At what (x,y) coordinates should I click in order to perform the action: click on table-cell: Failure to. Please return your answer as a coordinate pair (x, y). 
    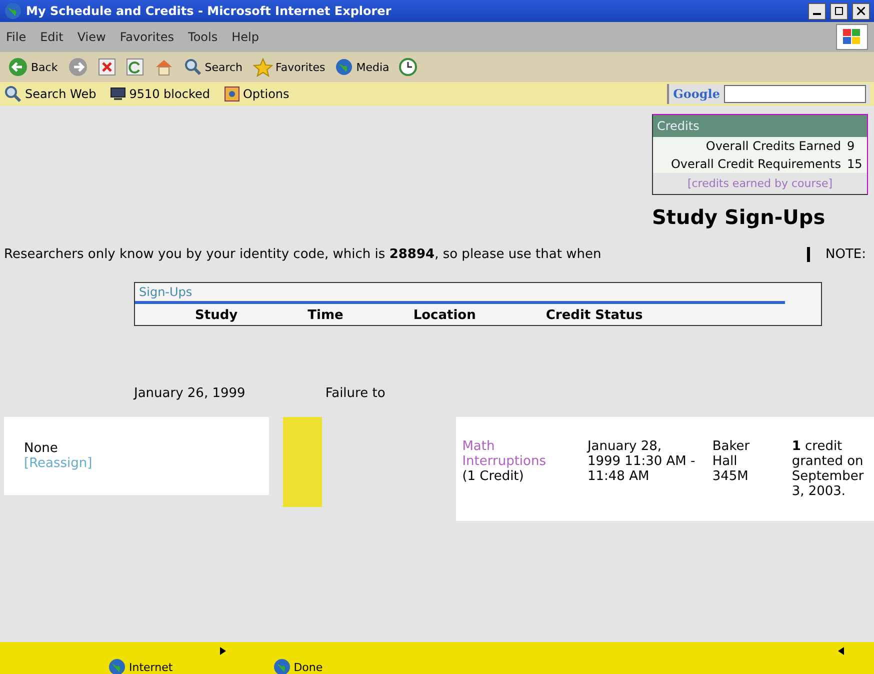
    Looking at the image, I should click on (355, 393).